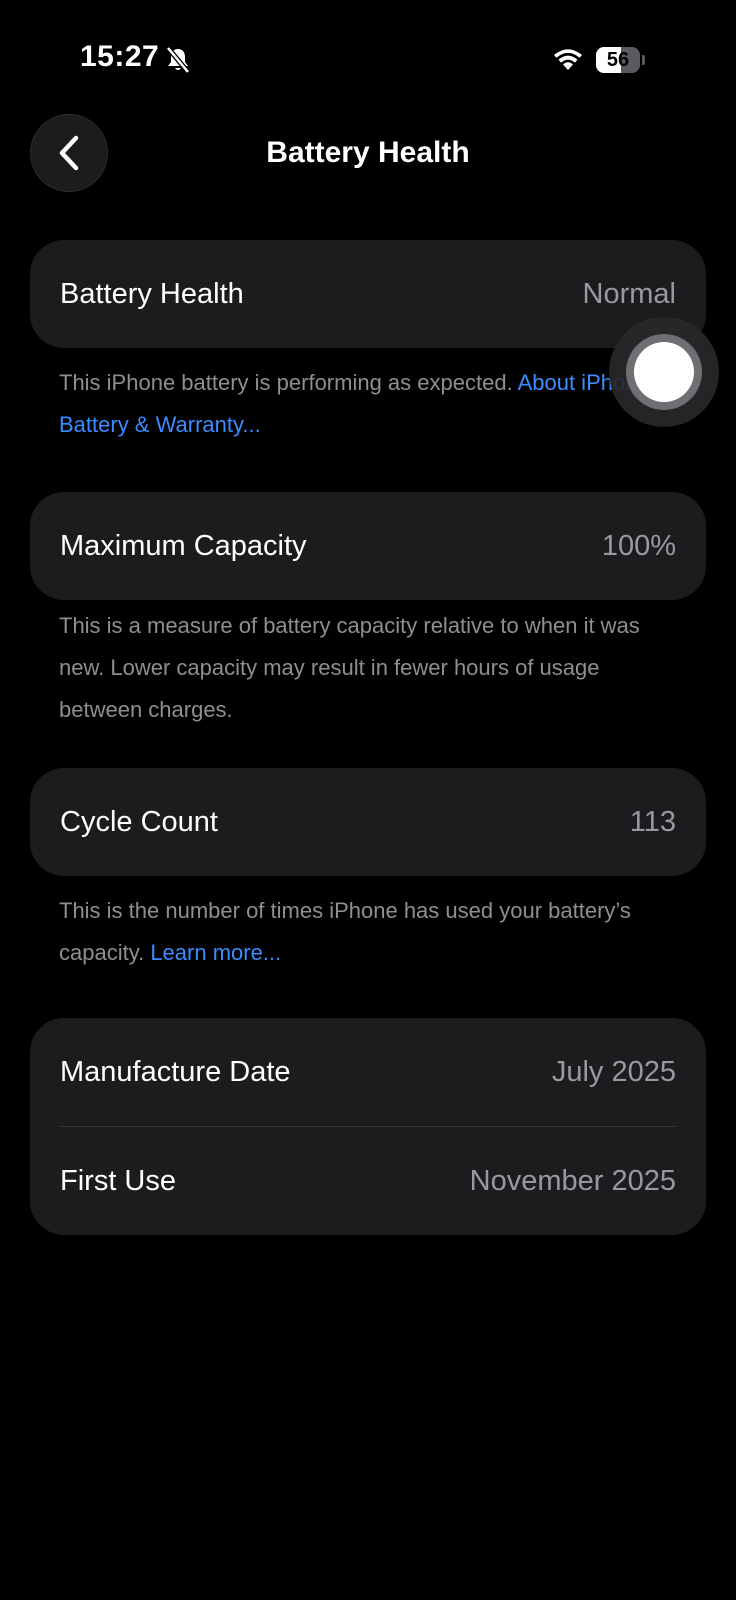 The image size is (736, 1600). I want to click on cycle-count-row: Cycle Count 113, so click(368, 822).